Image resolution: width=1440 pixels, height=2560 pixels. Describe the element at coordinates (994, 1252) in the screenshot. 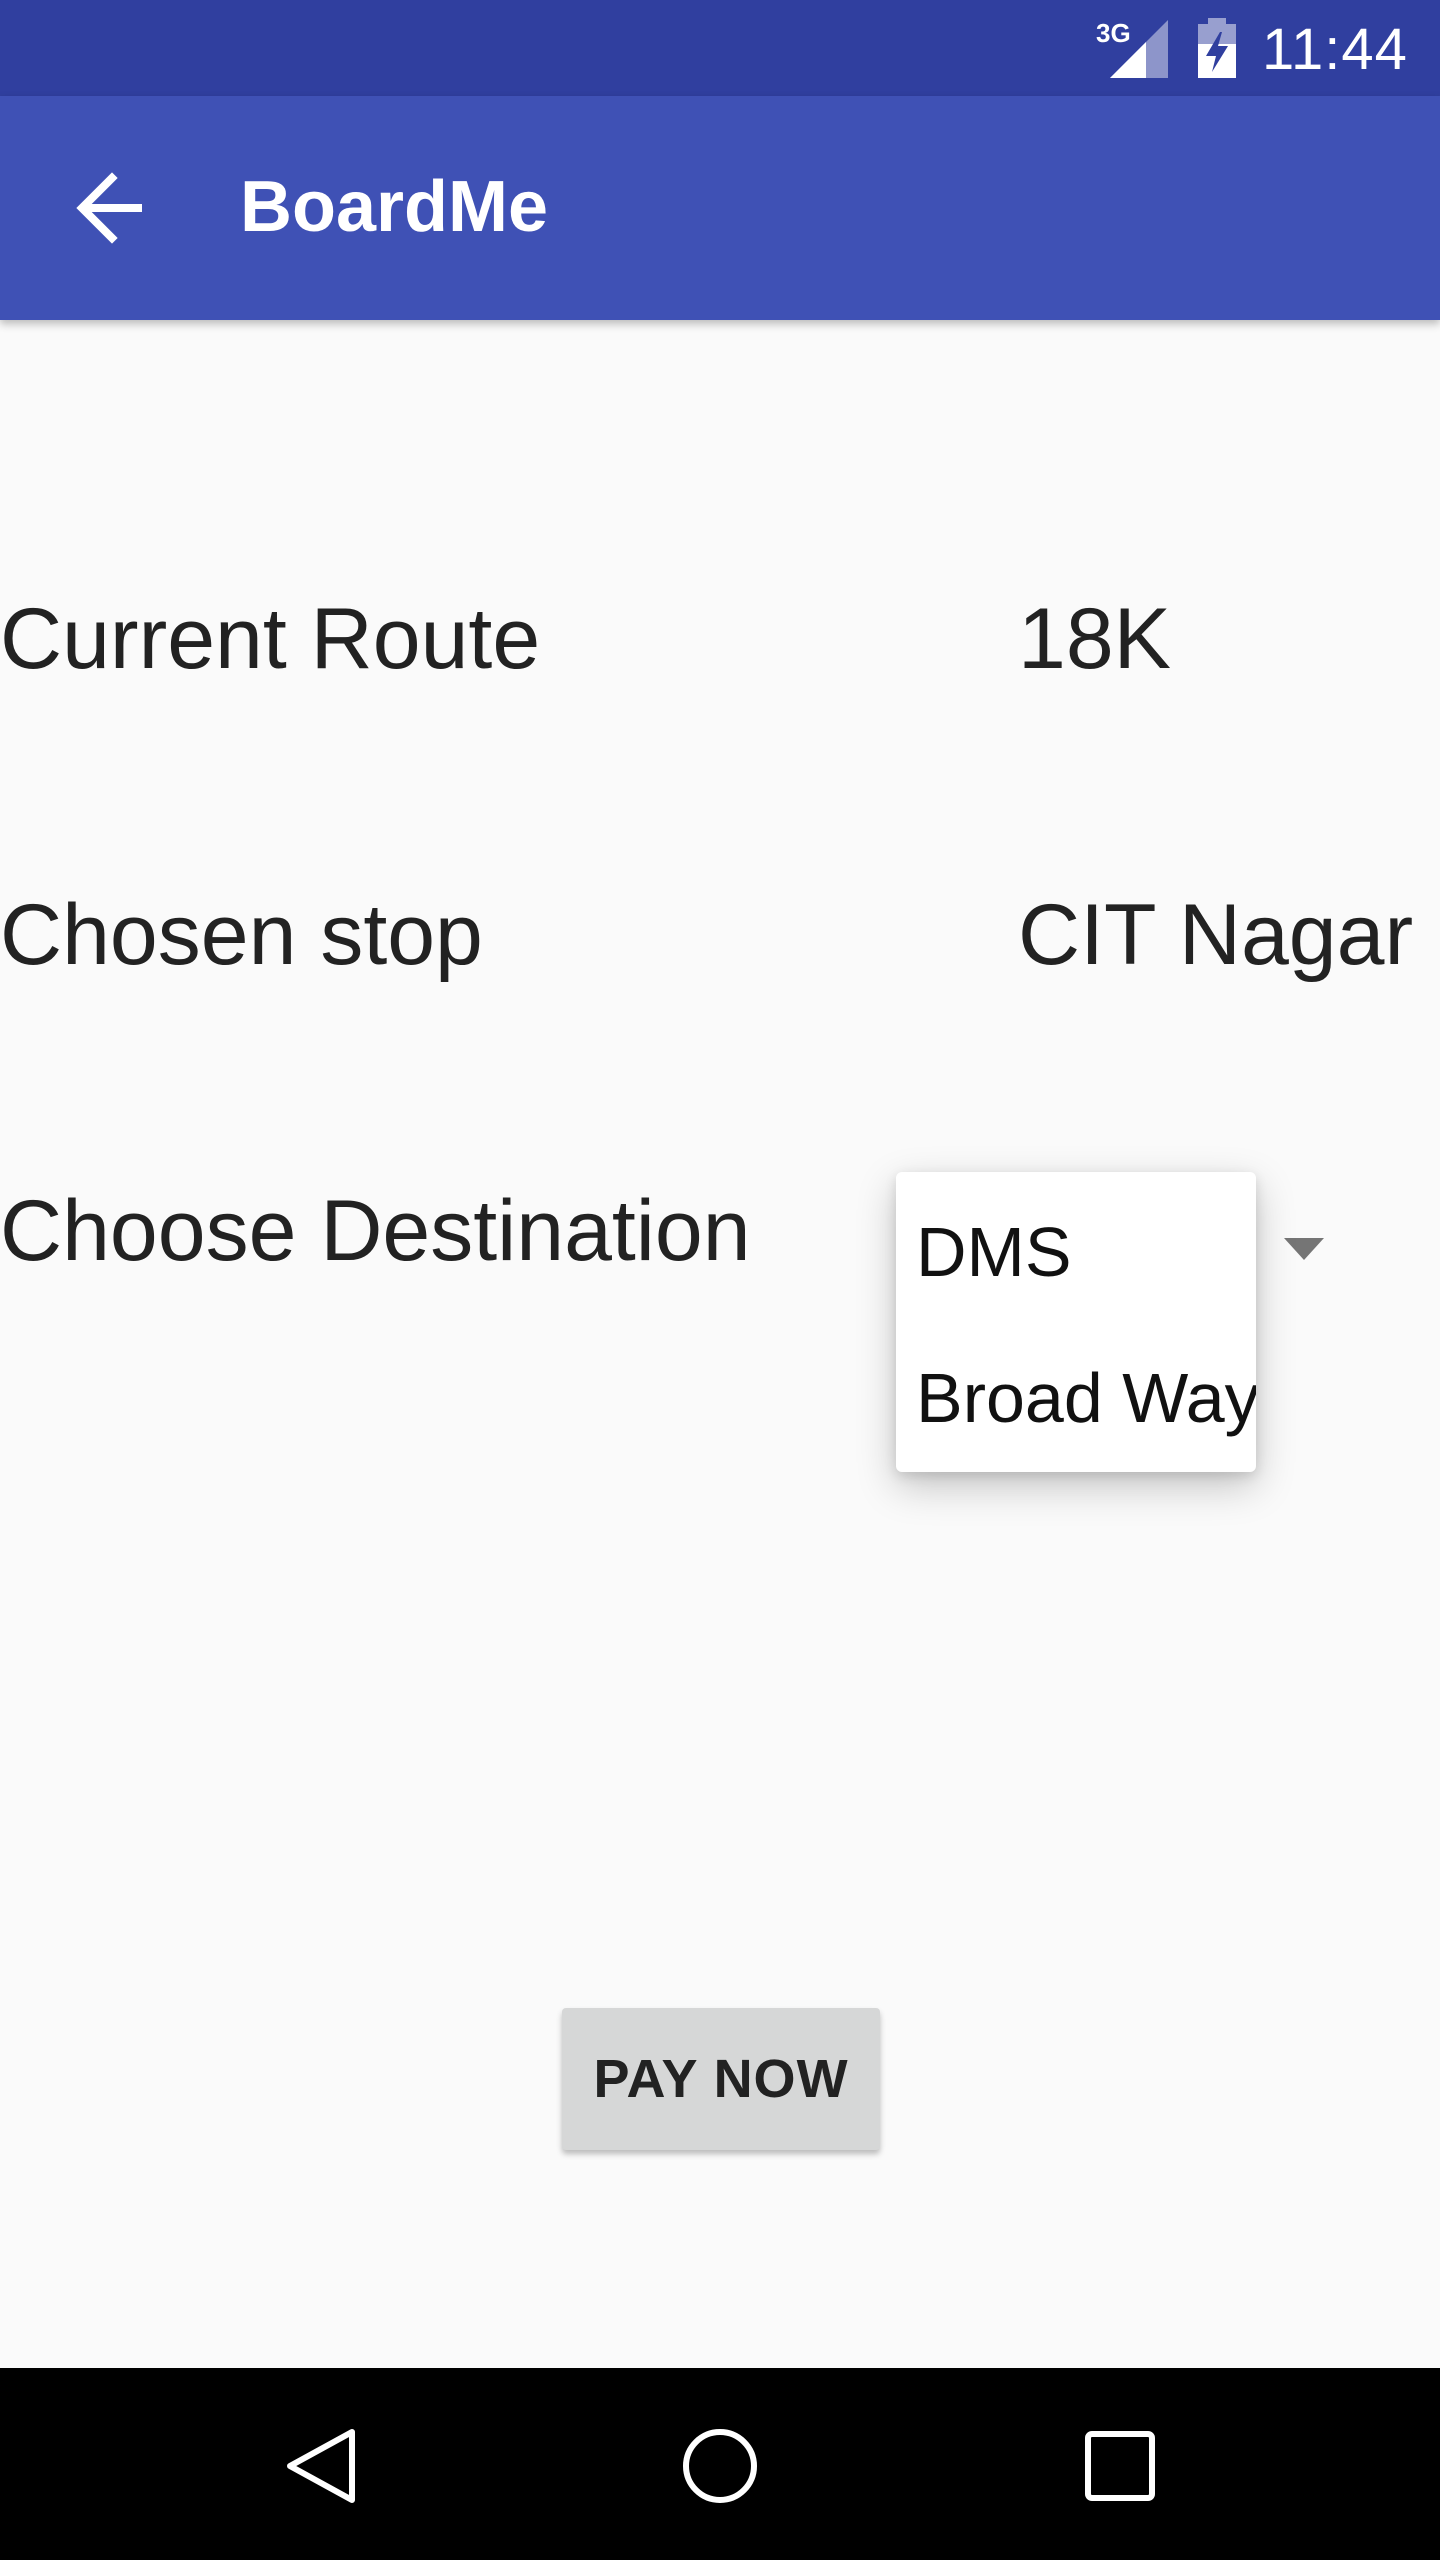

I see `destination-option-dms: DMS` at that location.